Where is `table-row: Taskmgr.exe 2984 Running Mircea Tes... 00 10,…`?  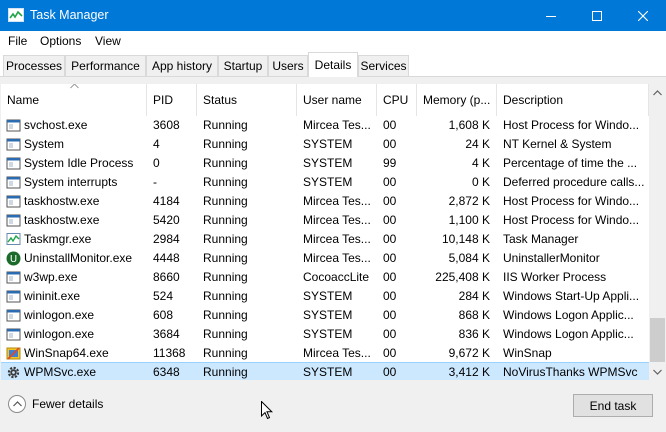 table-row: Taskmgr.exe 2984 Running Mircea Tes... 00 10,… is located at coordinates (325, 239).